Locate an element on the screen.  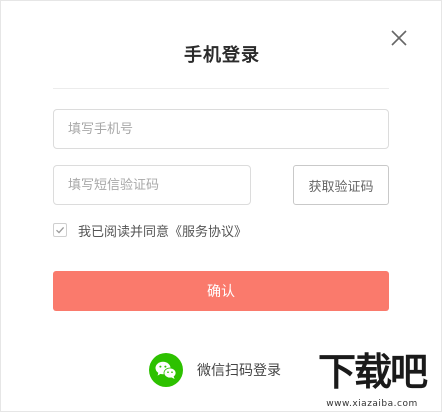
title-divider is located at coordinates (221, 88).